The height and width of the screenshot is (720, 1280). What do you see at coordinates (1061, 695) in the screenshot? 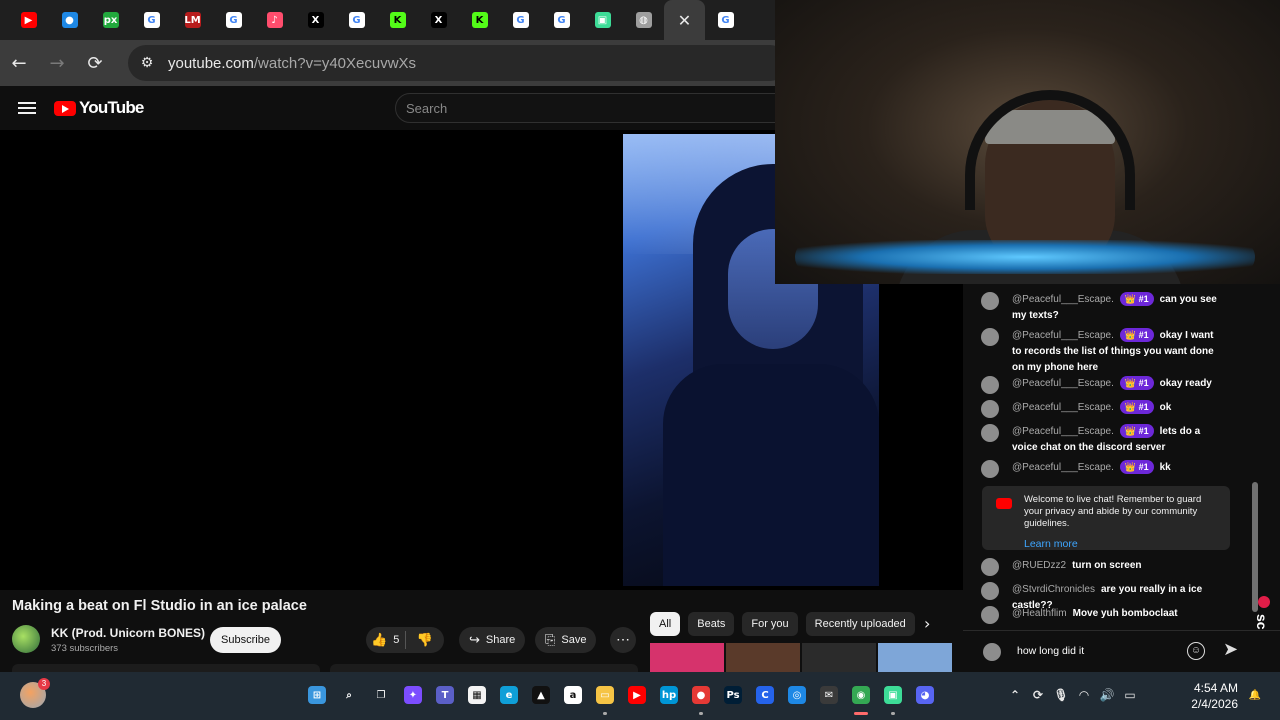
I see `microphone-icon: 🎙` at bounding box center [1061, 695].